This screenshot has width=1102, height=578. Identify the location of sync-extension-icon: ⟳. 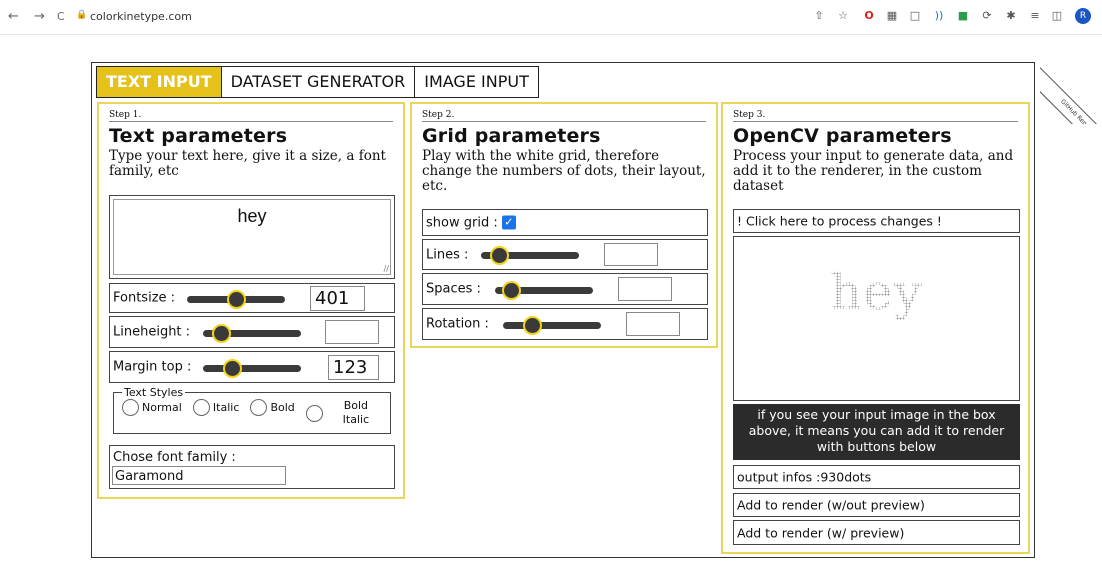
(987, 16).